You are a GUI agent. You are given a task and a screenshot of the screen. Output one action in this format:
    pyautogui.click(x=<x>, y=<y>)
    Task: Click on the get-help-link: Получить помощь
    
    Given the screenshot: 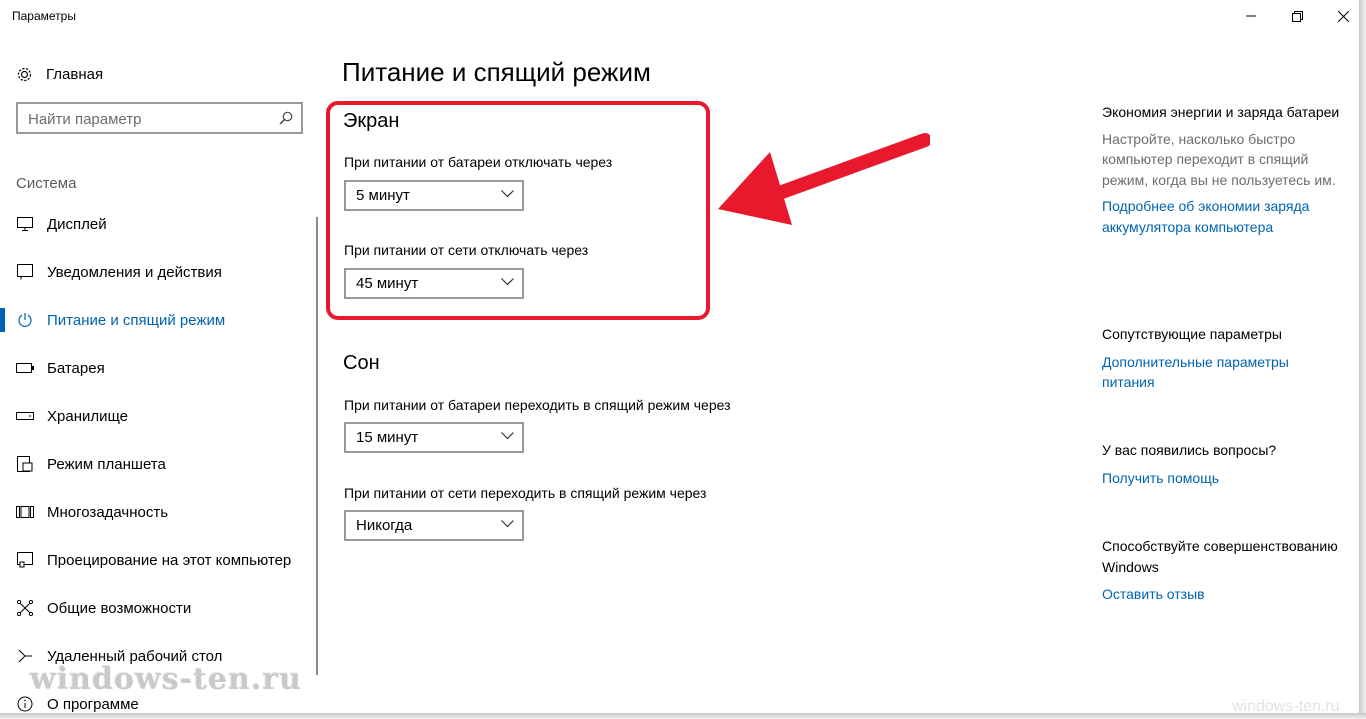 What is the action you would take?
    pyautogui.click(x=1222, y=478)
    